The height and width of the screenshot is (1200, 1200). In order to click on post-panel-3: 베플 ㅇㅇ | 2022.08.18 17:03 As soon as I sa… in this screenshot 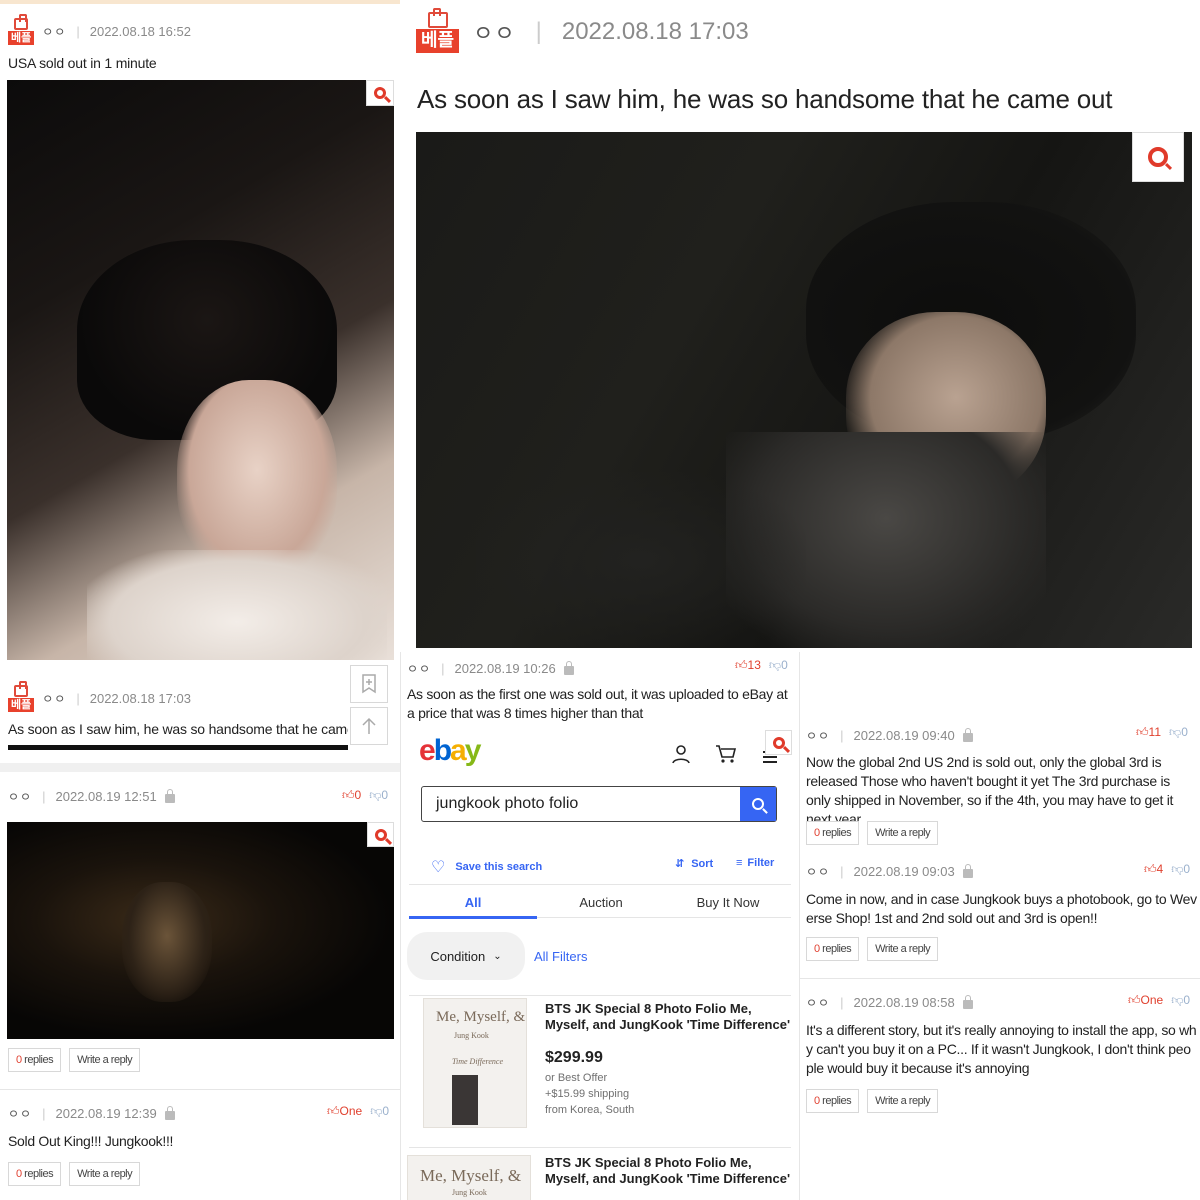, I will do `click(200, 710)`.